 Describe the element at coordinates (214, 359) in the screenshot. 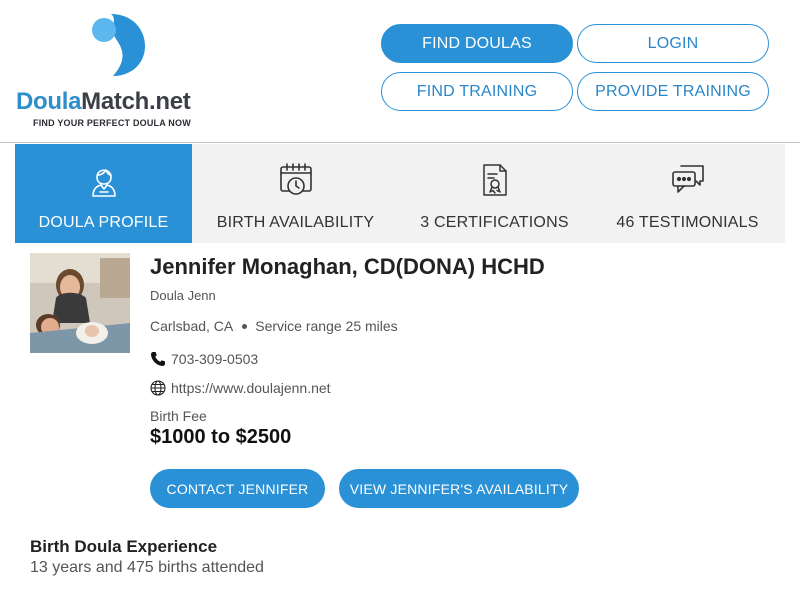

I see `phone-link: 703-309-0503` at that location.